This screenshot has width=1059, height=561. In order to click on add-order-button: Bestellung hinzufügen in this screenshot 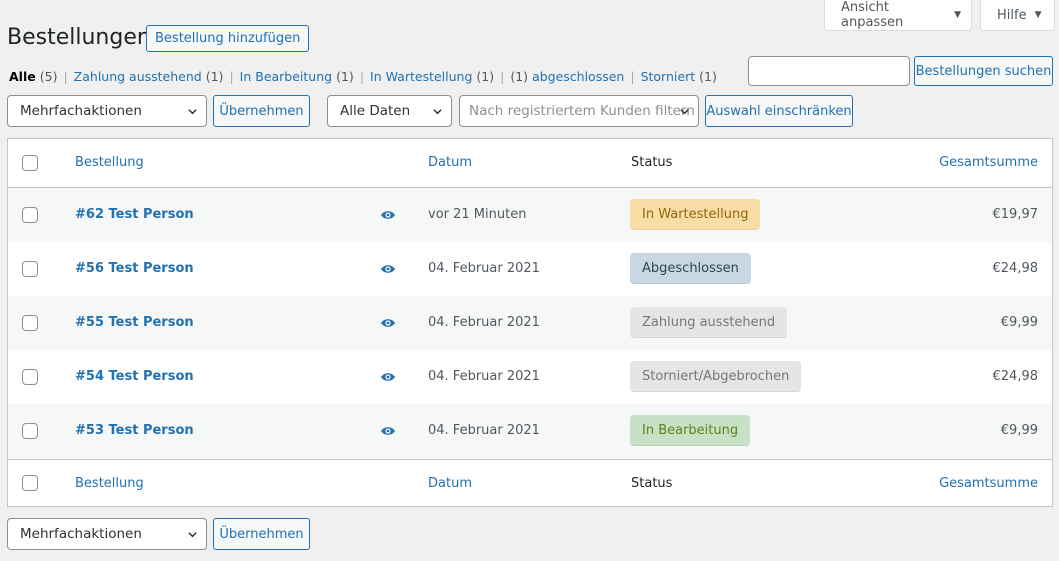, I will do `click(228, 38)`.